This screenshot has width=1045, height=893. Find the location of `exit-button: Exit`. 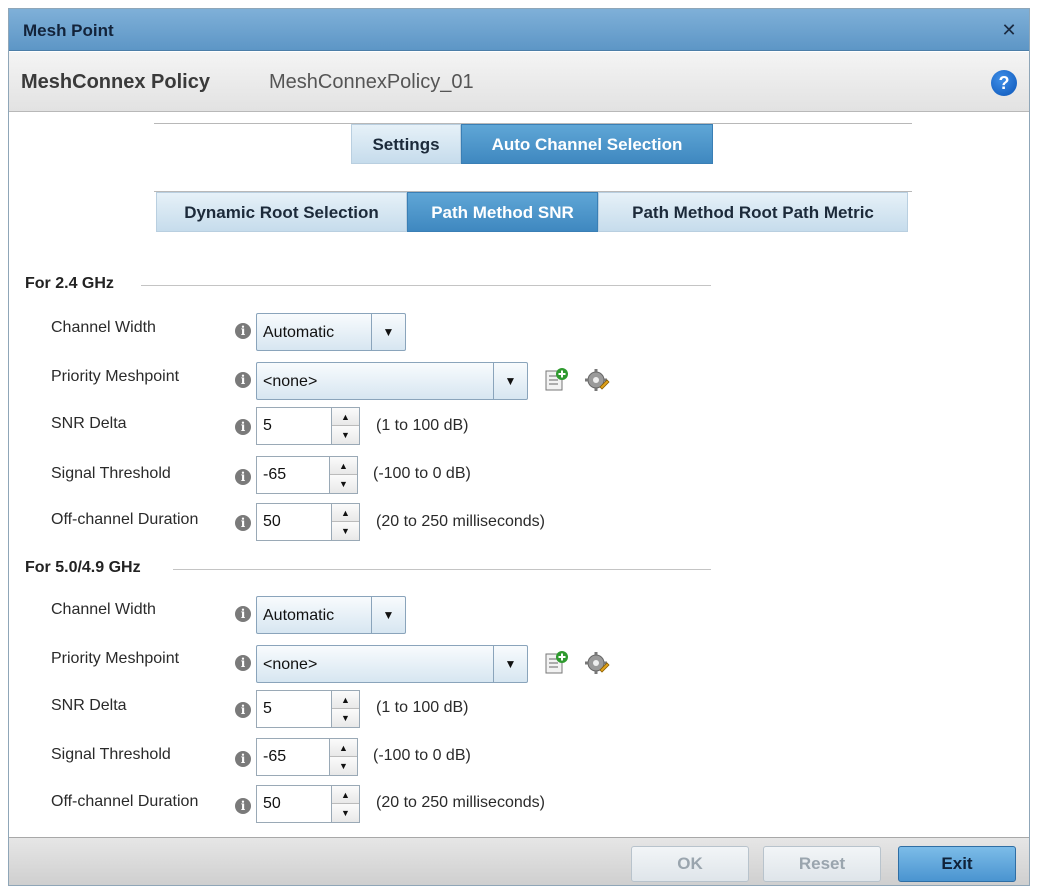

exit-button: Exit is located at coordinates (957, 864).